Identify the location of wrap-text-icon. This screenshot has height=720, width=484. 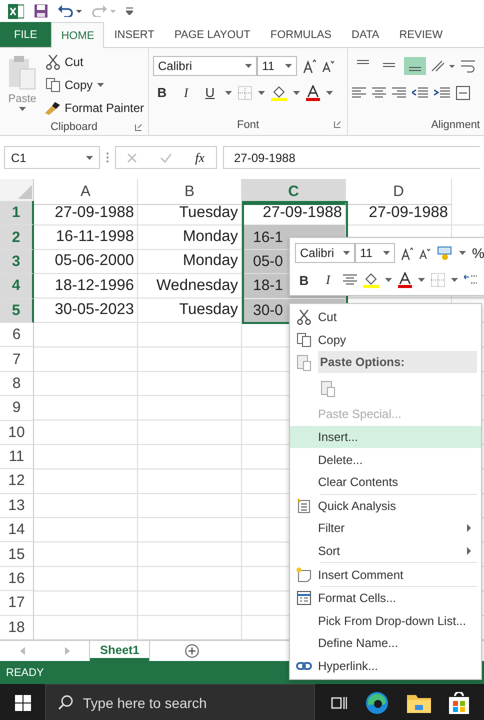
(468, 65).